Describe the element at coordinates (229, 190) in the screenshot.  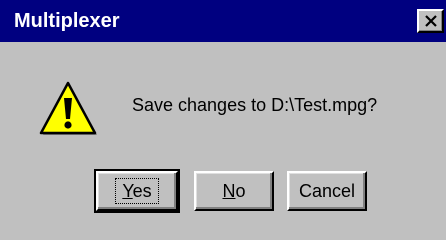
I see `no-mnemonic: N` at that location.